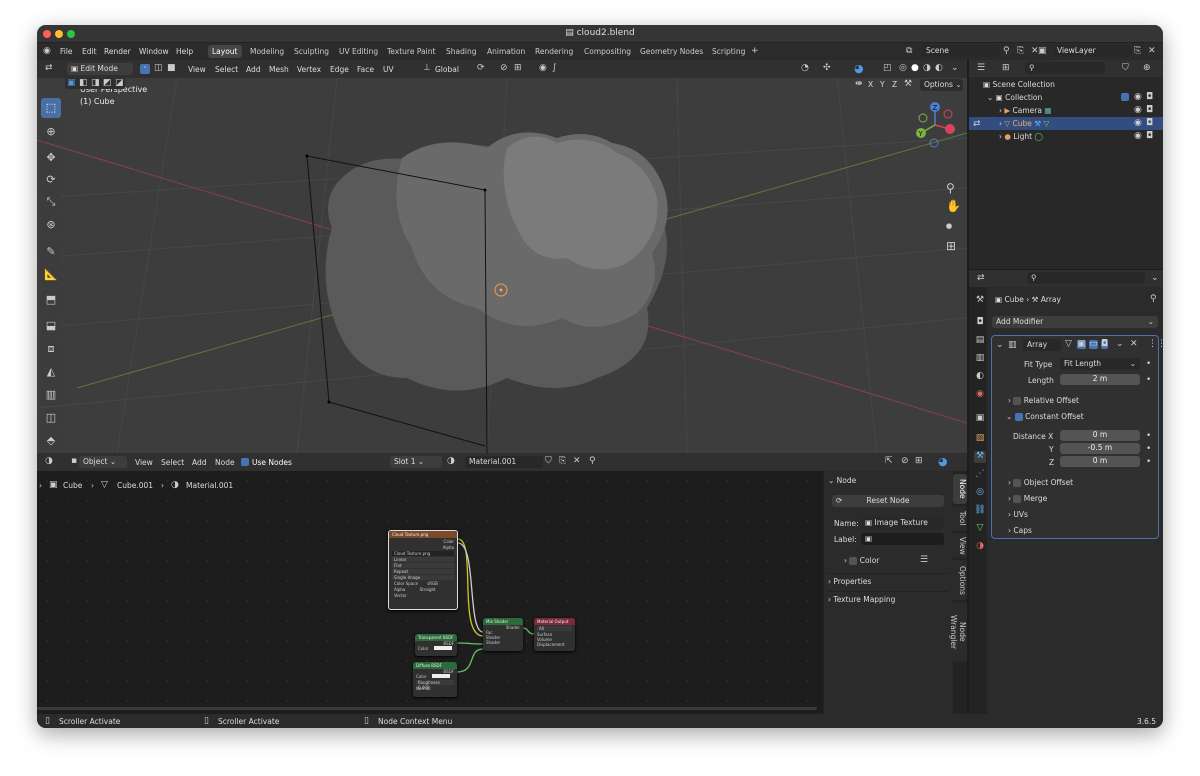  I want to click on properties-search: ⚲, so click(1086, 278).